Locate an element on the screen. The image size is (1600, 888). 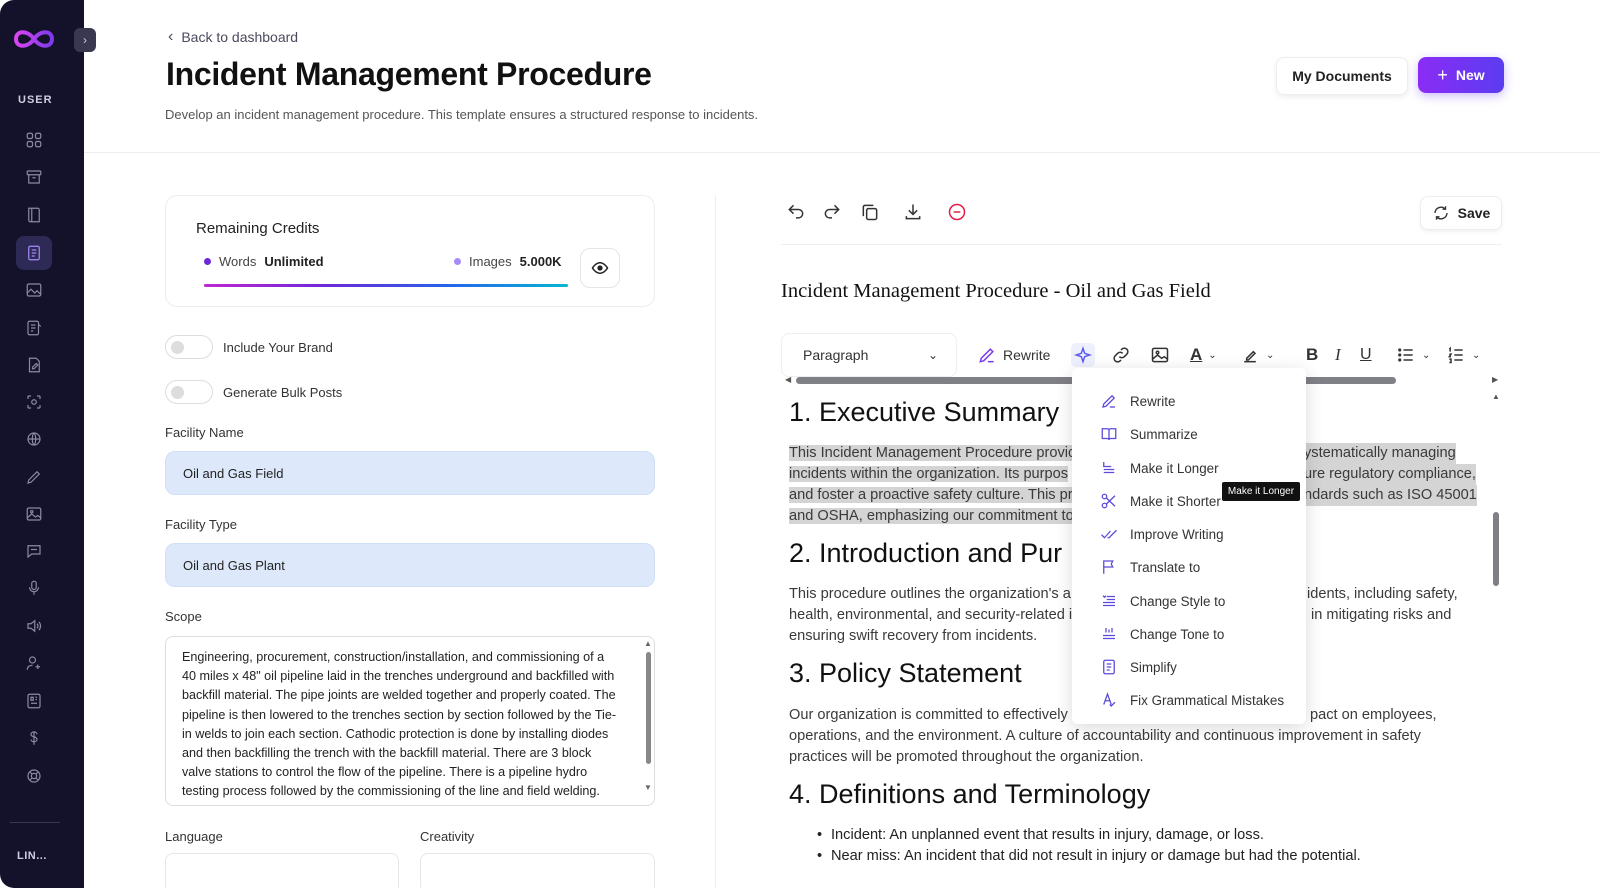
back-link-label: Back to dashboard is located at coordinates (240, 37).